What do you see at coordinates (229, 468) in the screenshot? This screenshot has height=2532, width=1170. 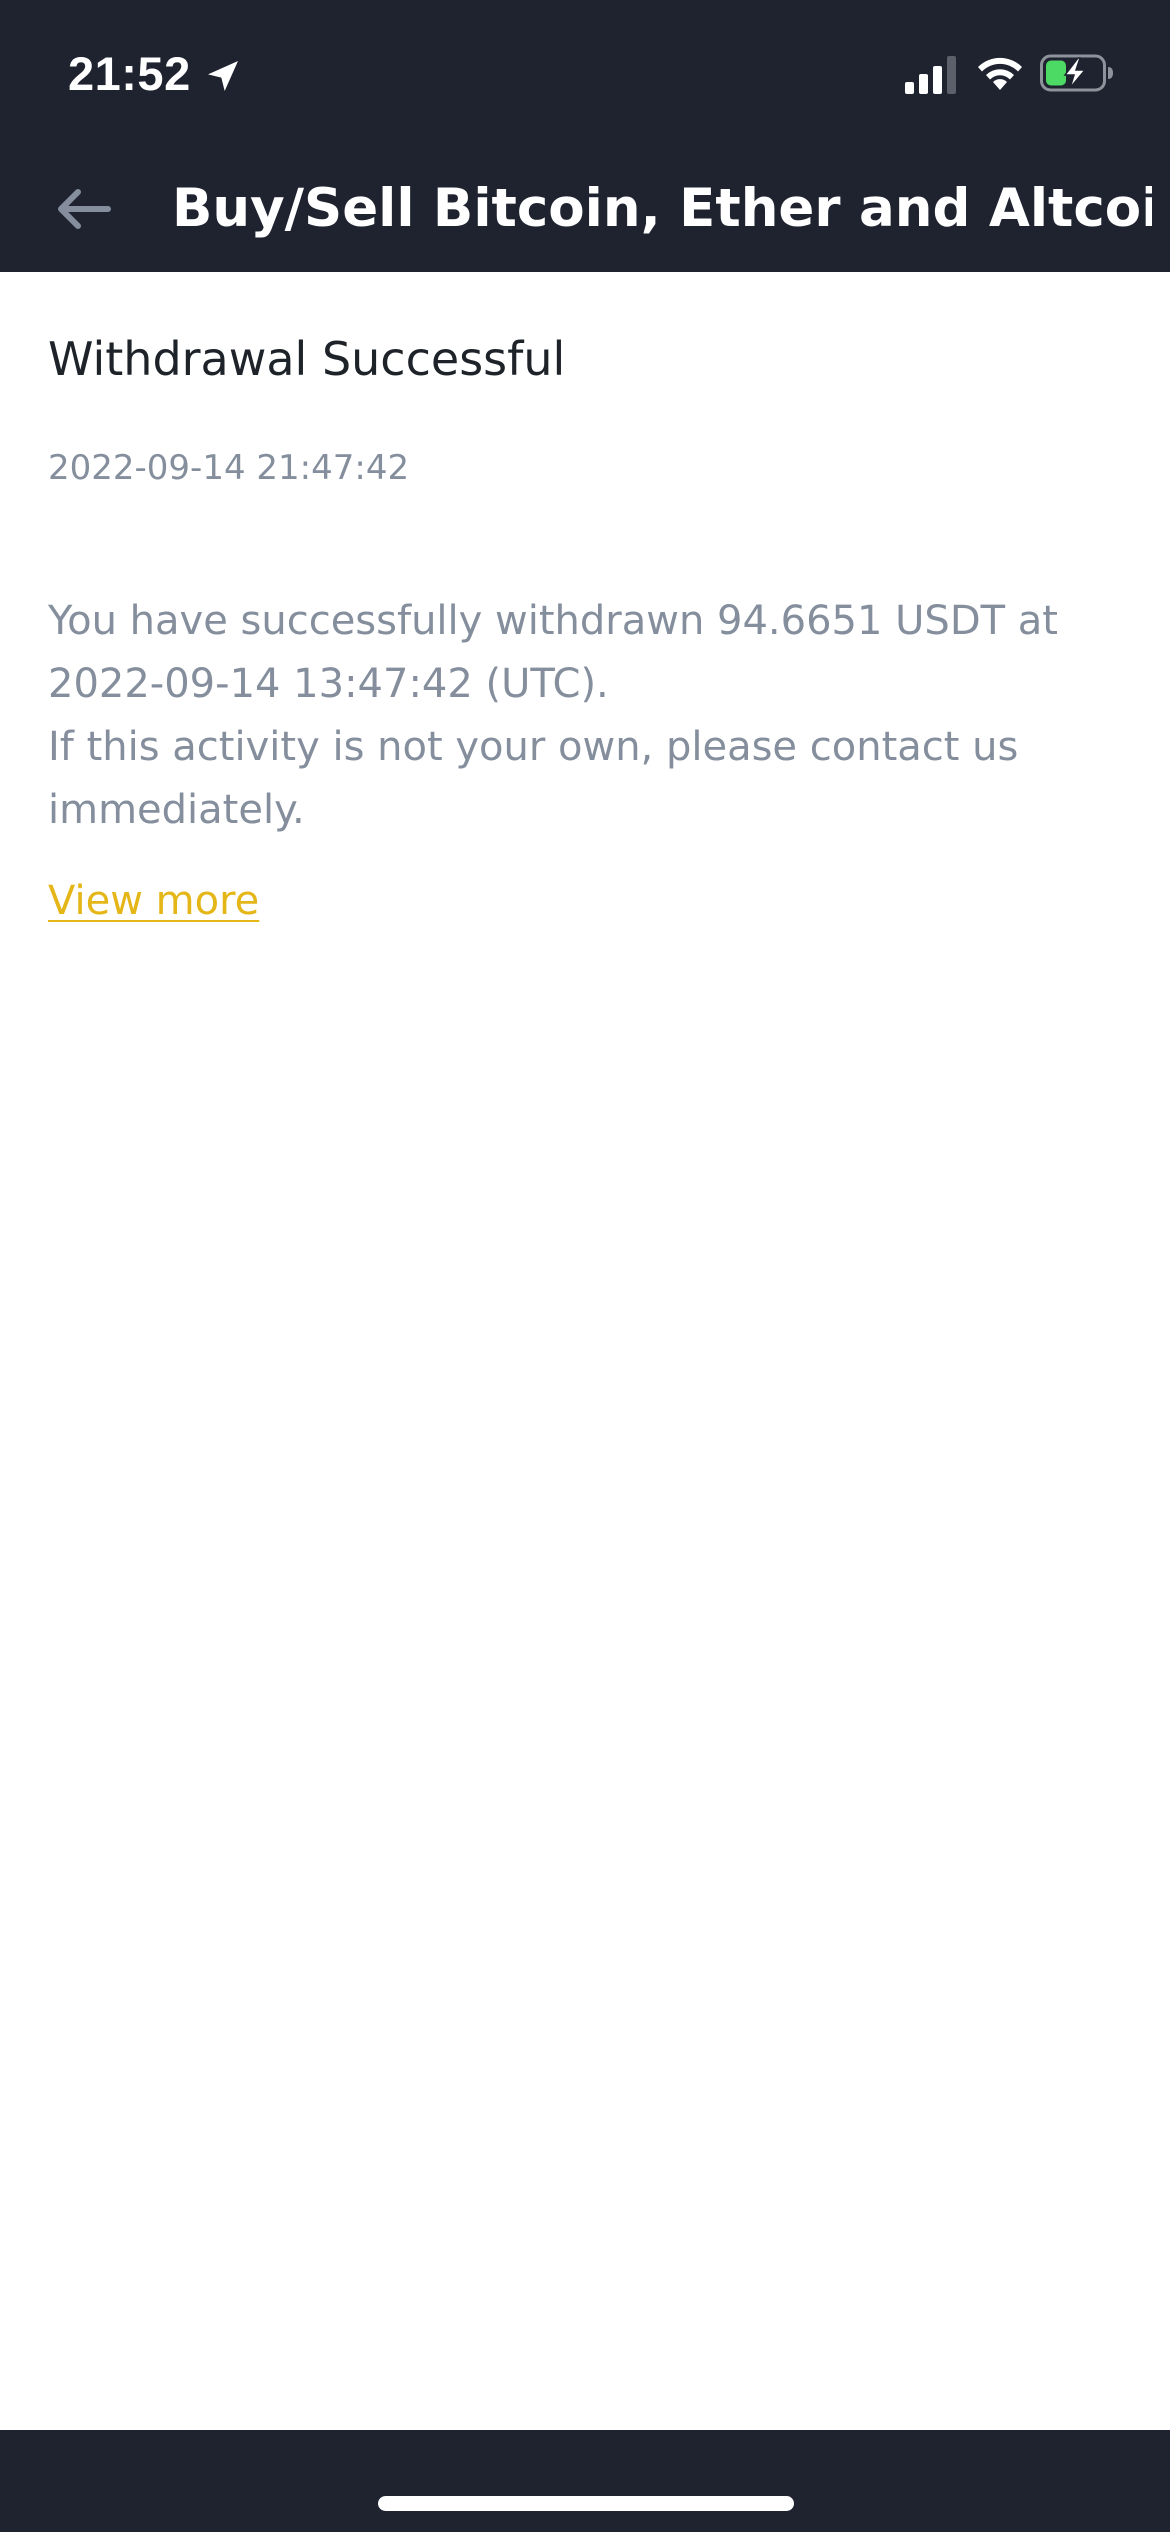 I see `message-timestamp: 2022-09-14 21:47:42` at bounding box center [229, 468].